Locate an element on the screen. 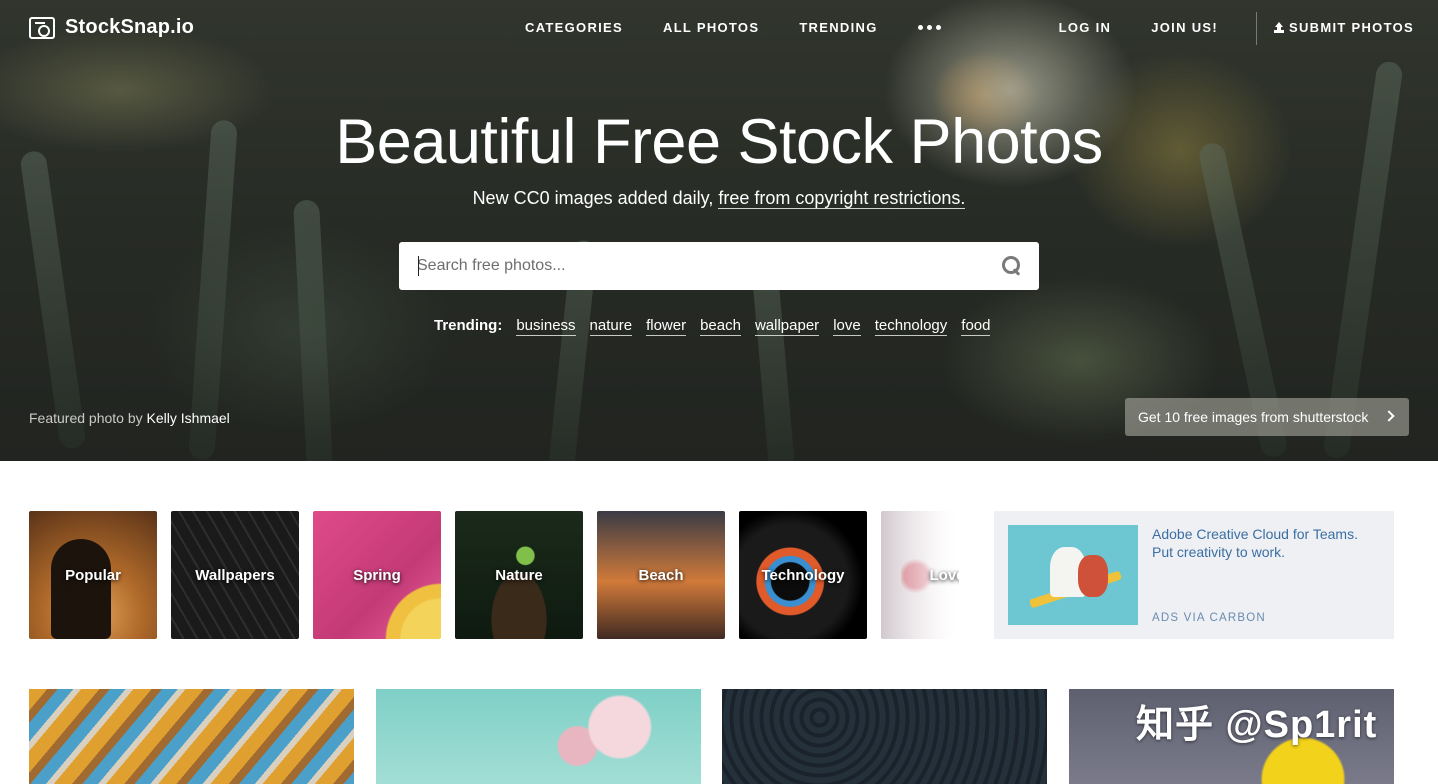 Image resolution: width=1438 pixels, height=784 pixels. nav-categories: CATEGORIES is located at coordinates (574, 27).